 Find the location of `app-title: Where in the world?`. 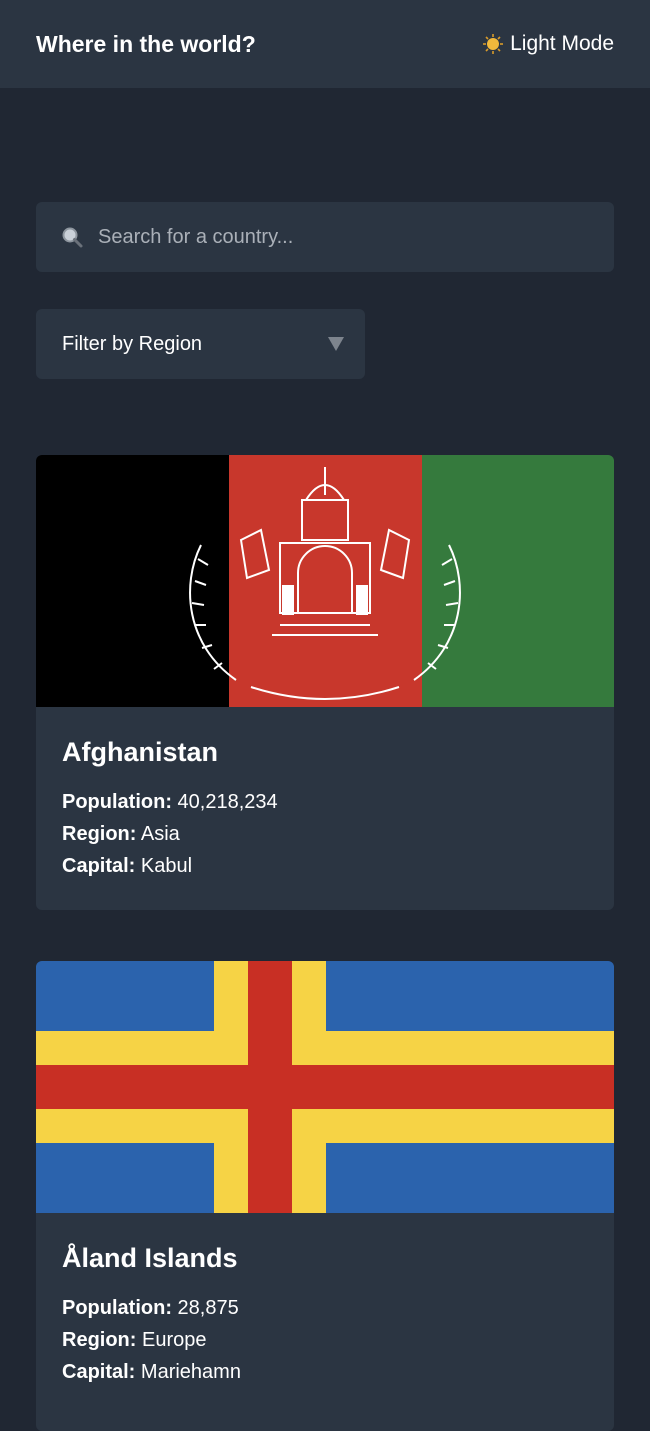

app-title: Where in the world? is located at coordinates (146, 43).